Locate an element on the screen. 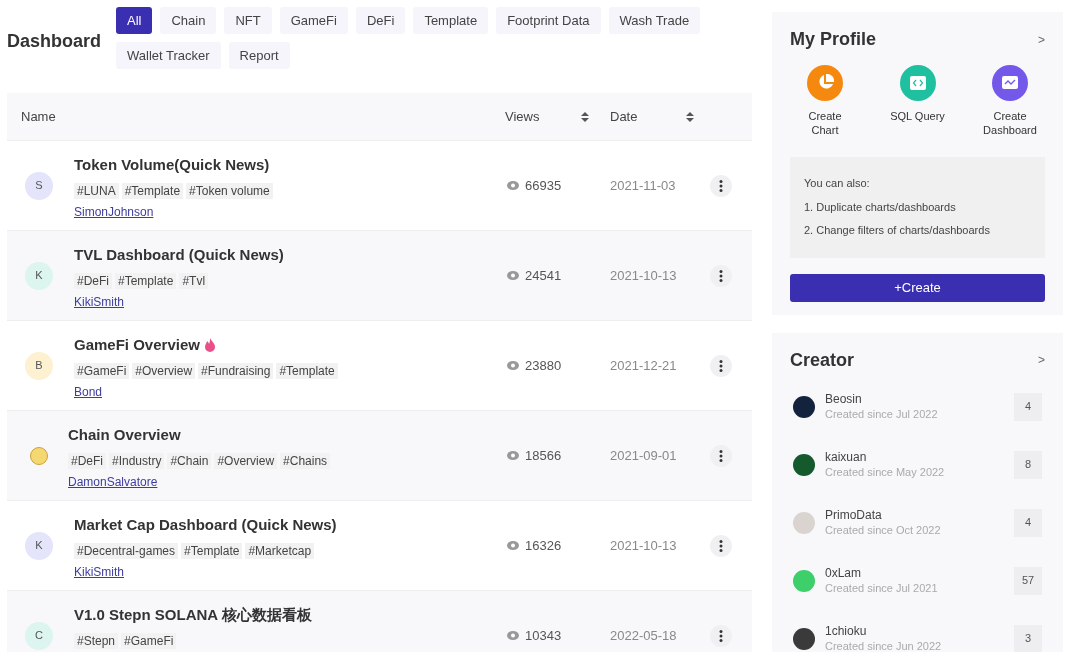  filter-tab: GameFi is located at coordinates (313, 20).